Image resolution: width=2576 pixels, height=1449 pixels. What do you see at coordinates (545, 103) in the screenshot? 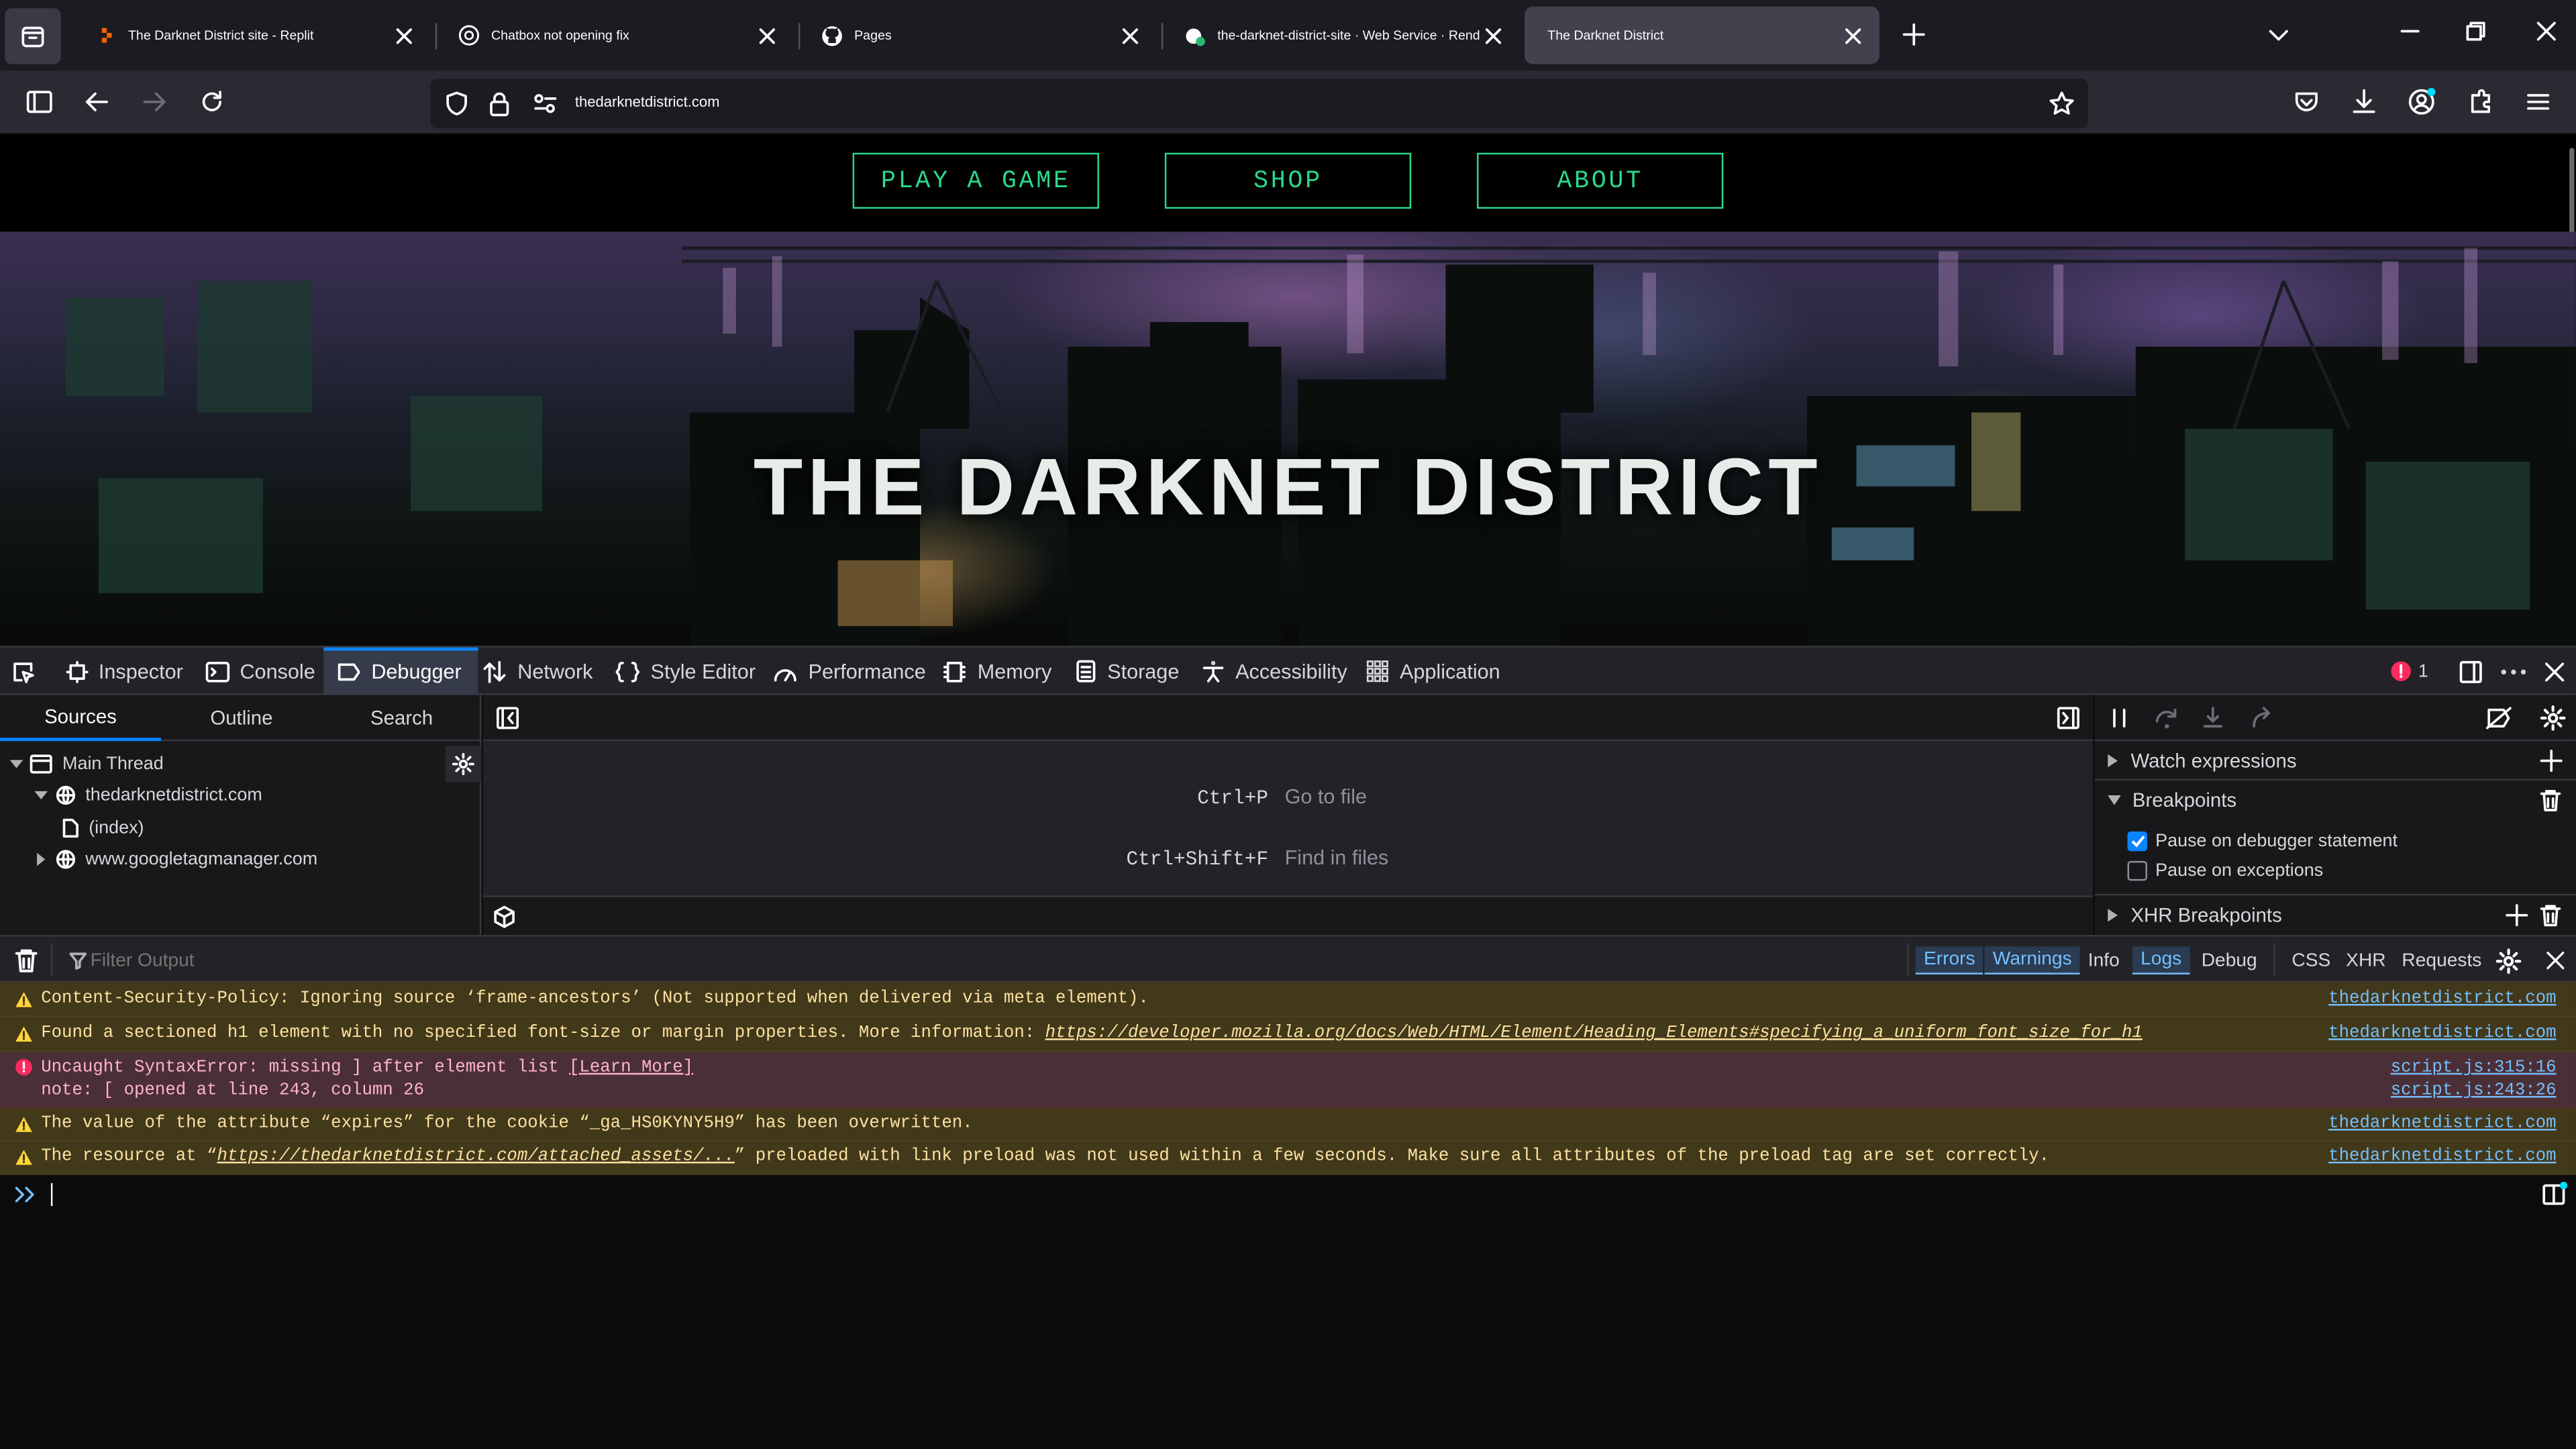
I see `site-permissions-icon` at bounding box center [545, 103].